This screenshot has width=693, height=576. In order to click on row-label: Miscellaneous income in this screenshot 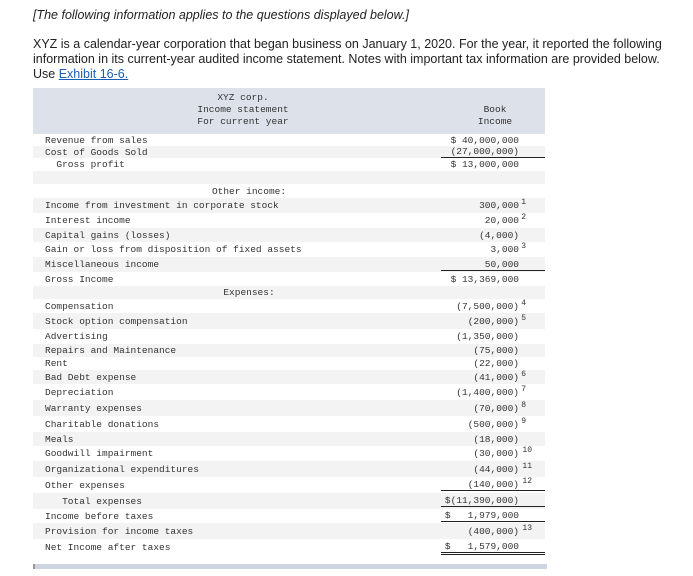, I will do `click(102, 264)`.